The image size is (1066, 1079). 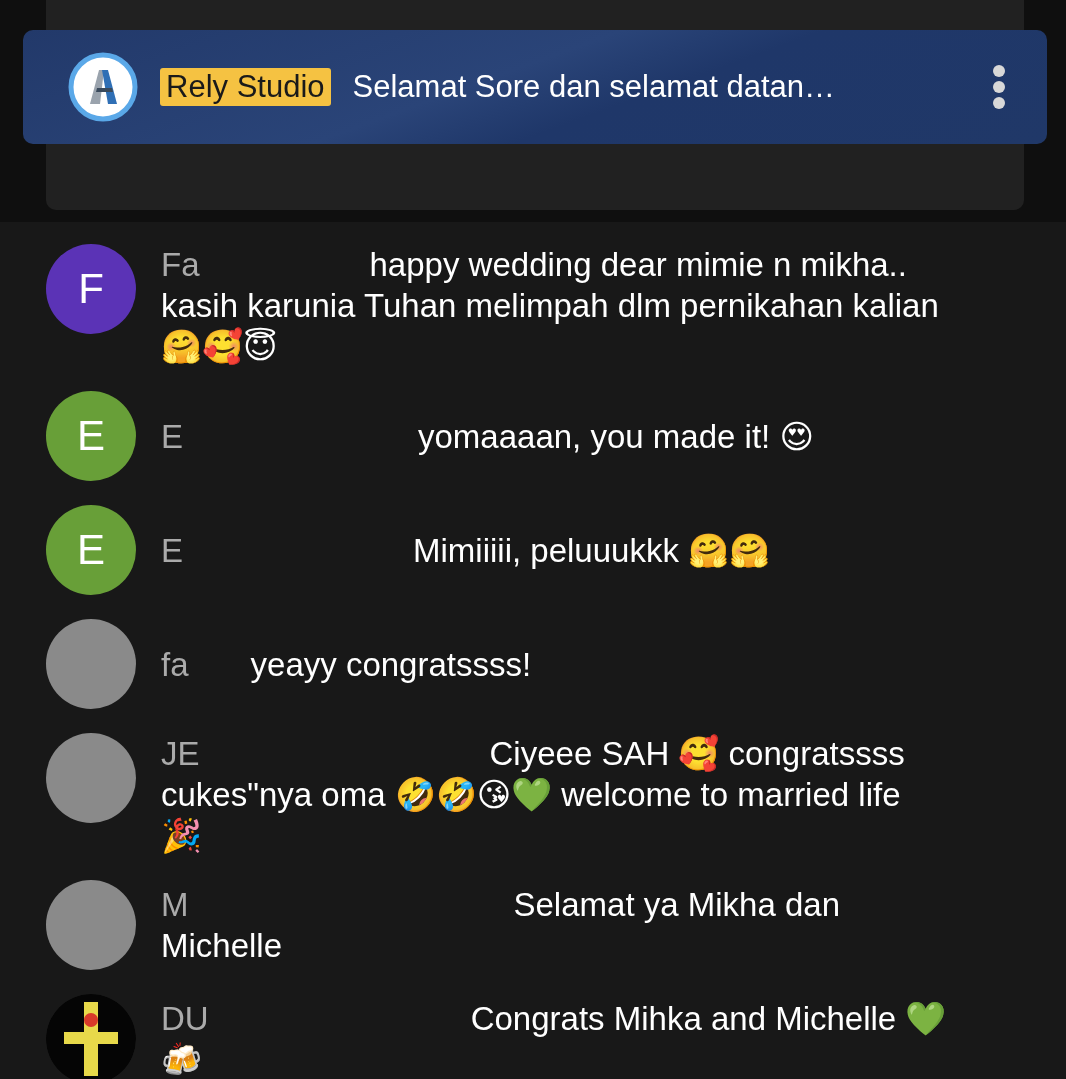 What do you see at coordinates (180, 264) in the screenshot?
I see `author-name: Fa` at bounding box center [180, 264].